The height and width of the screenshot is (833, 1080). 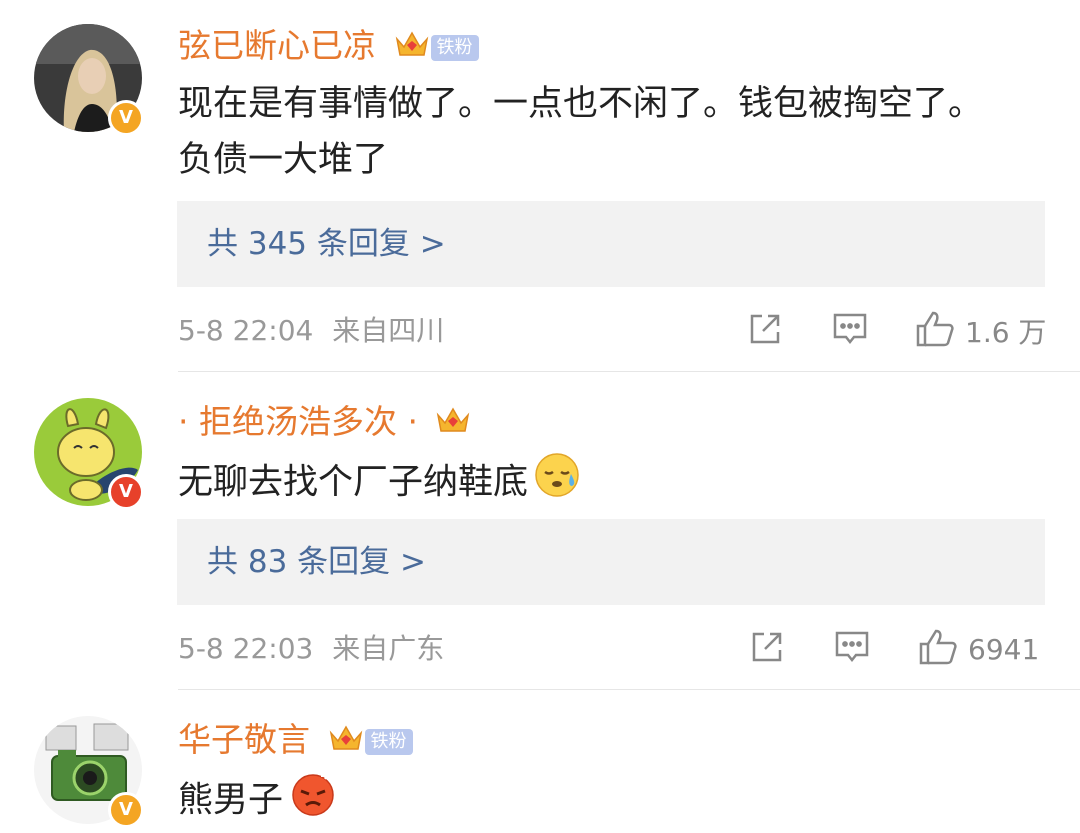 What do you see at coordinates (89, 772) in the screenshot?
I see `avatar: V` at bounding box center [89, 772].